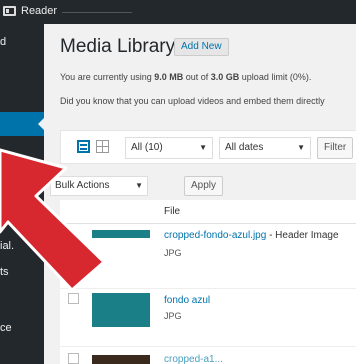  What do you see at coordinates (169, 148) in the screenshot?
I see `media-type-select: All (10) ▼` at bounding box center [169, 148].